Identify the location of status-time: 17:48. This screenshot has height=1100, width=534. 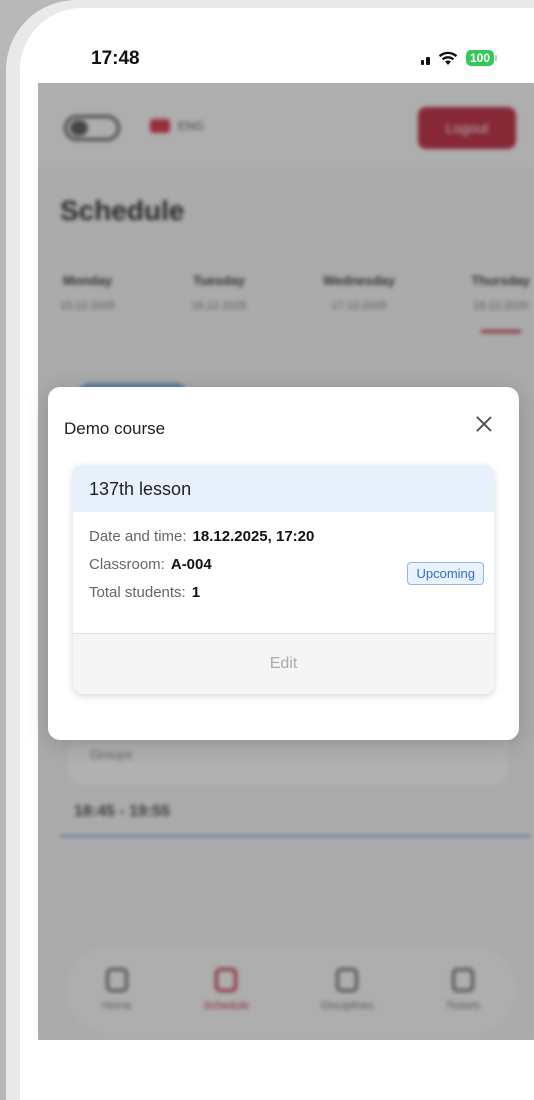
(115, 58).